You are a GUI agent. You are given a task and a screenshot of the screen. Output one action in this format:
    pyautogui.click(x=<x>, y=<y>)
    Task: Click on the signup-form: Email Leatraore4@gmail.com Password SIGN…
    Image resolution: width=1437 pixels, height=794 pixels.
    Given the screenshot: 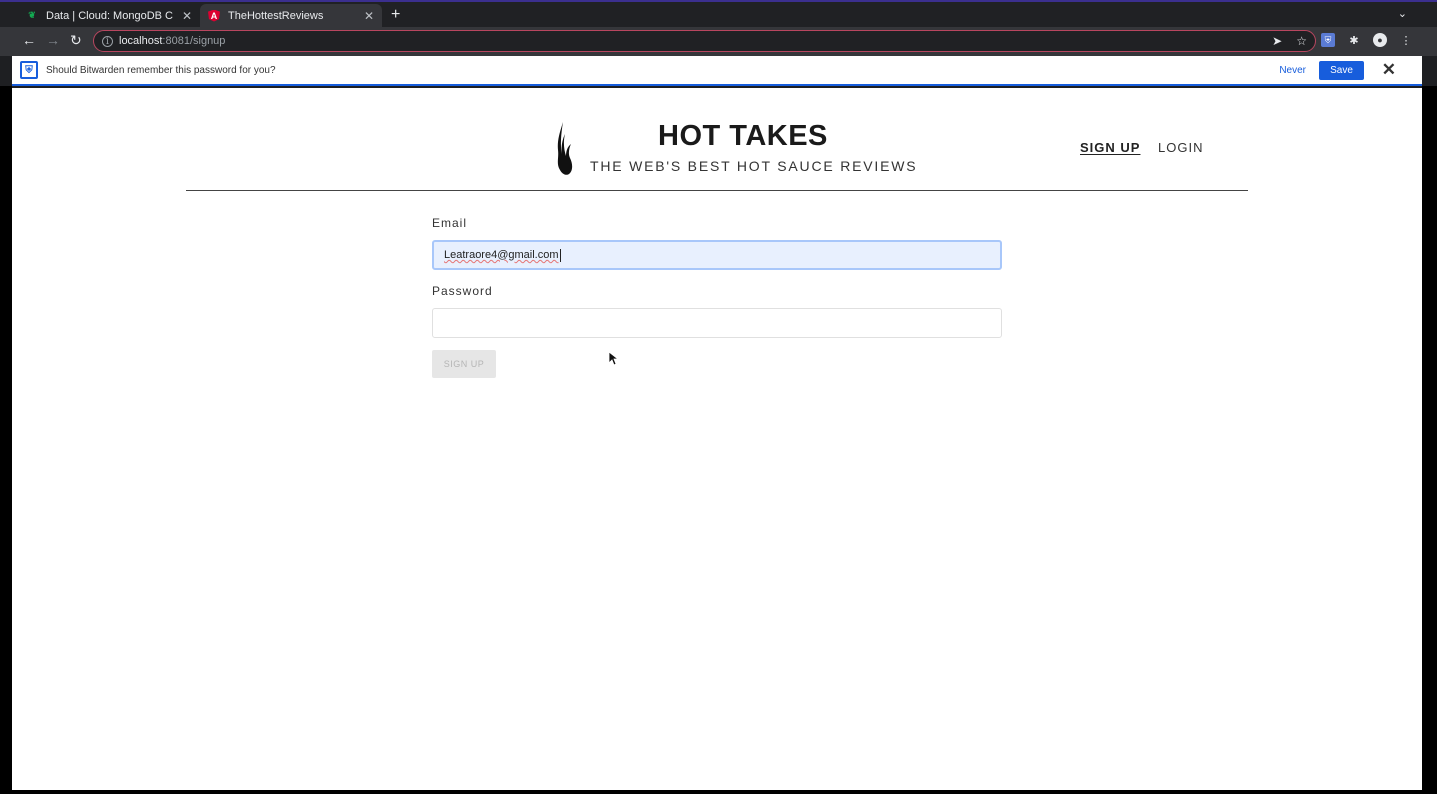 What is the action you would take?
    pyautogui.click(x=717, y=297)
    